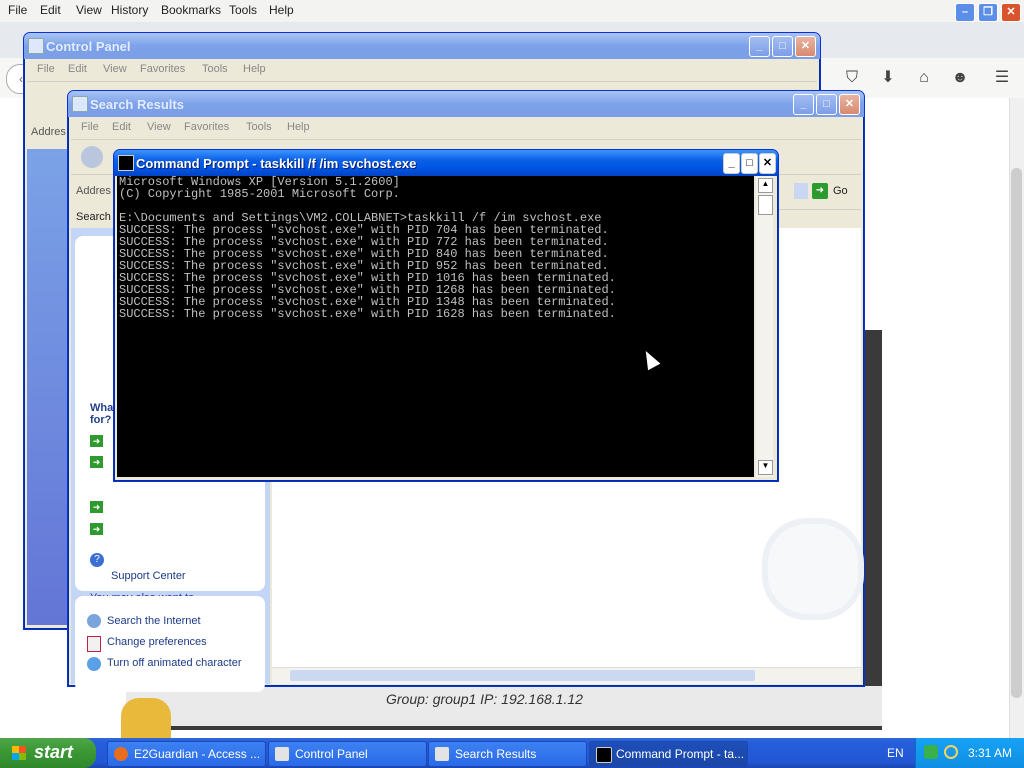  I want to click on home-icon: ⌂, so click(924, 78).